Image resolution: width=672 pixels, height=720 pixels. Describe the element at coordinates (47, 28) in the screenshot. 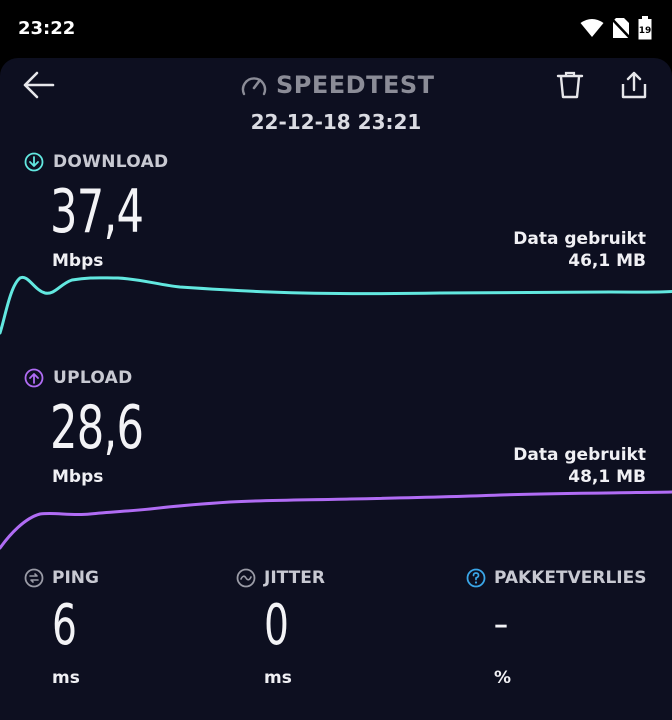

I see `status-time: 23:22` at that location.